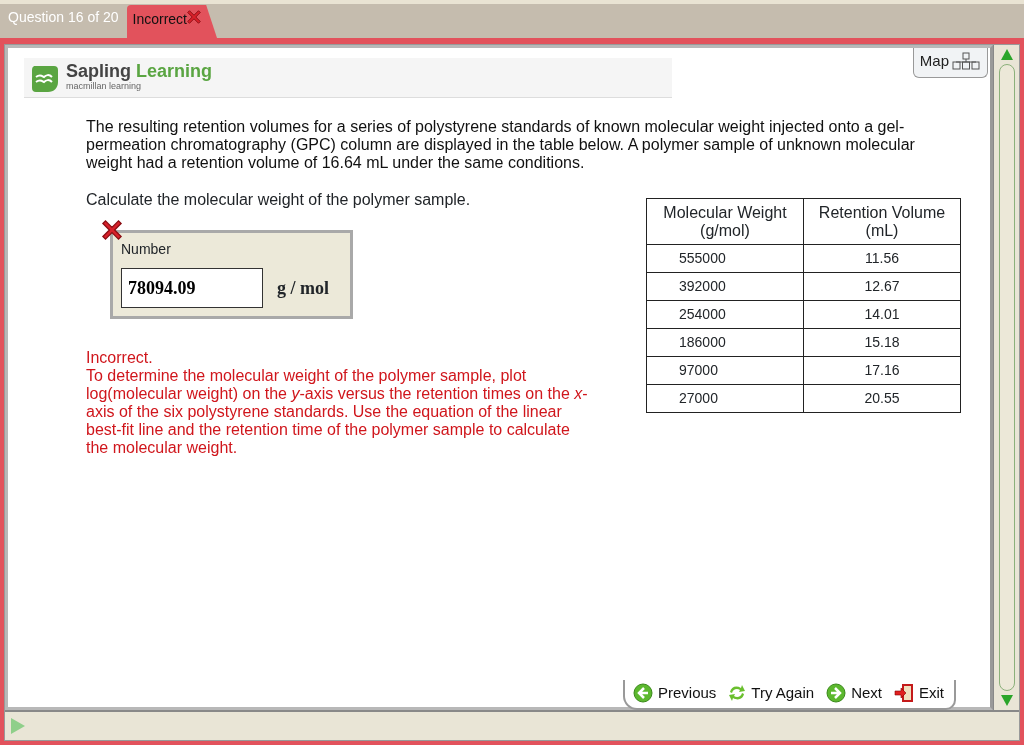 This screenshot has height=745, width=1024. Describe the element at coordinates (725, 370) in the screenshot. I see `table-cell: 97000` at that location.